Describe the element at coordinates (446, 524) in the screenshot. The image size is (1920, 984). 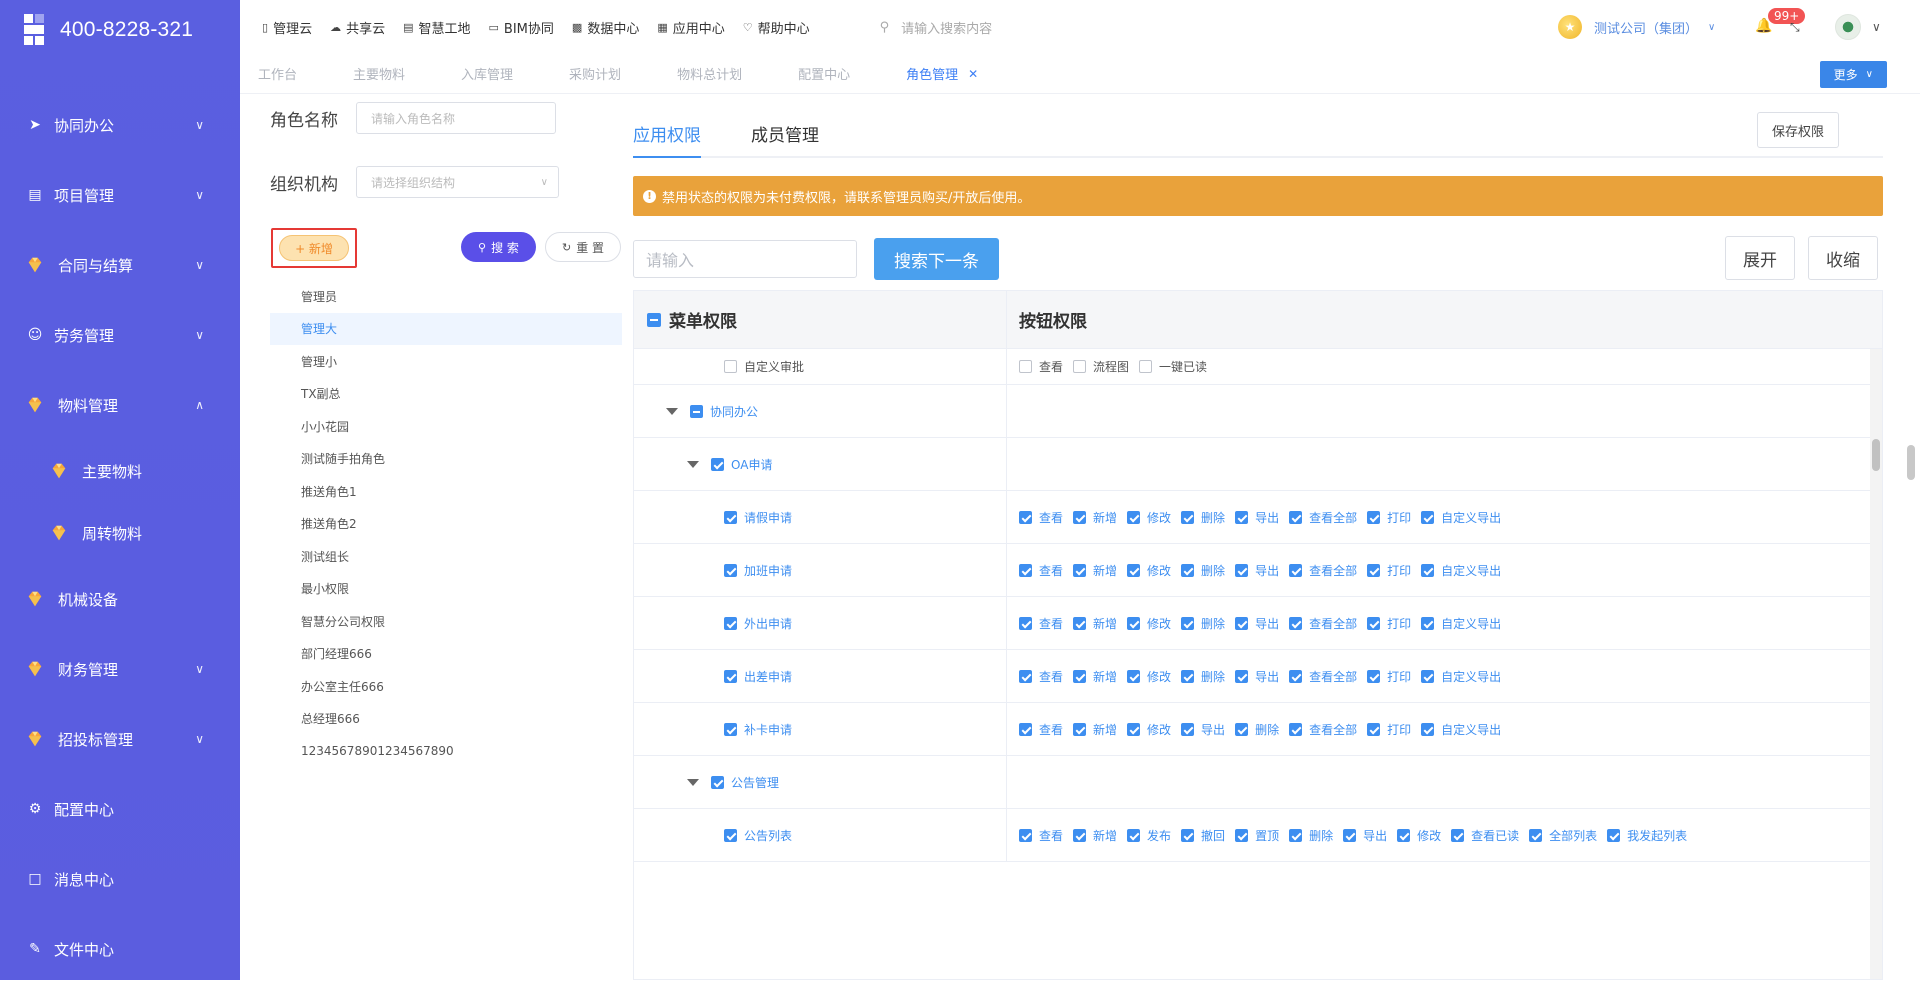
I see `role-list-item: 推送角色2` at that location.